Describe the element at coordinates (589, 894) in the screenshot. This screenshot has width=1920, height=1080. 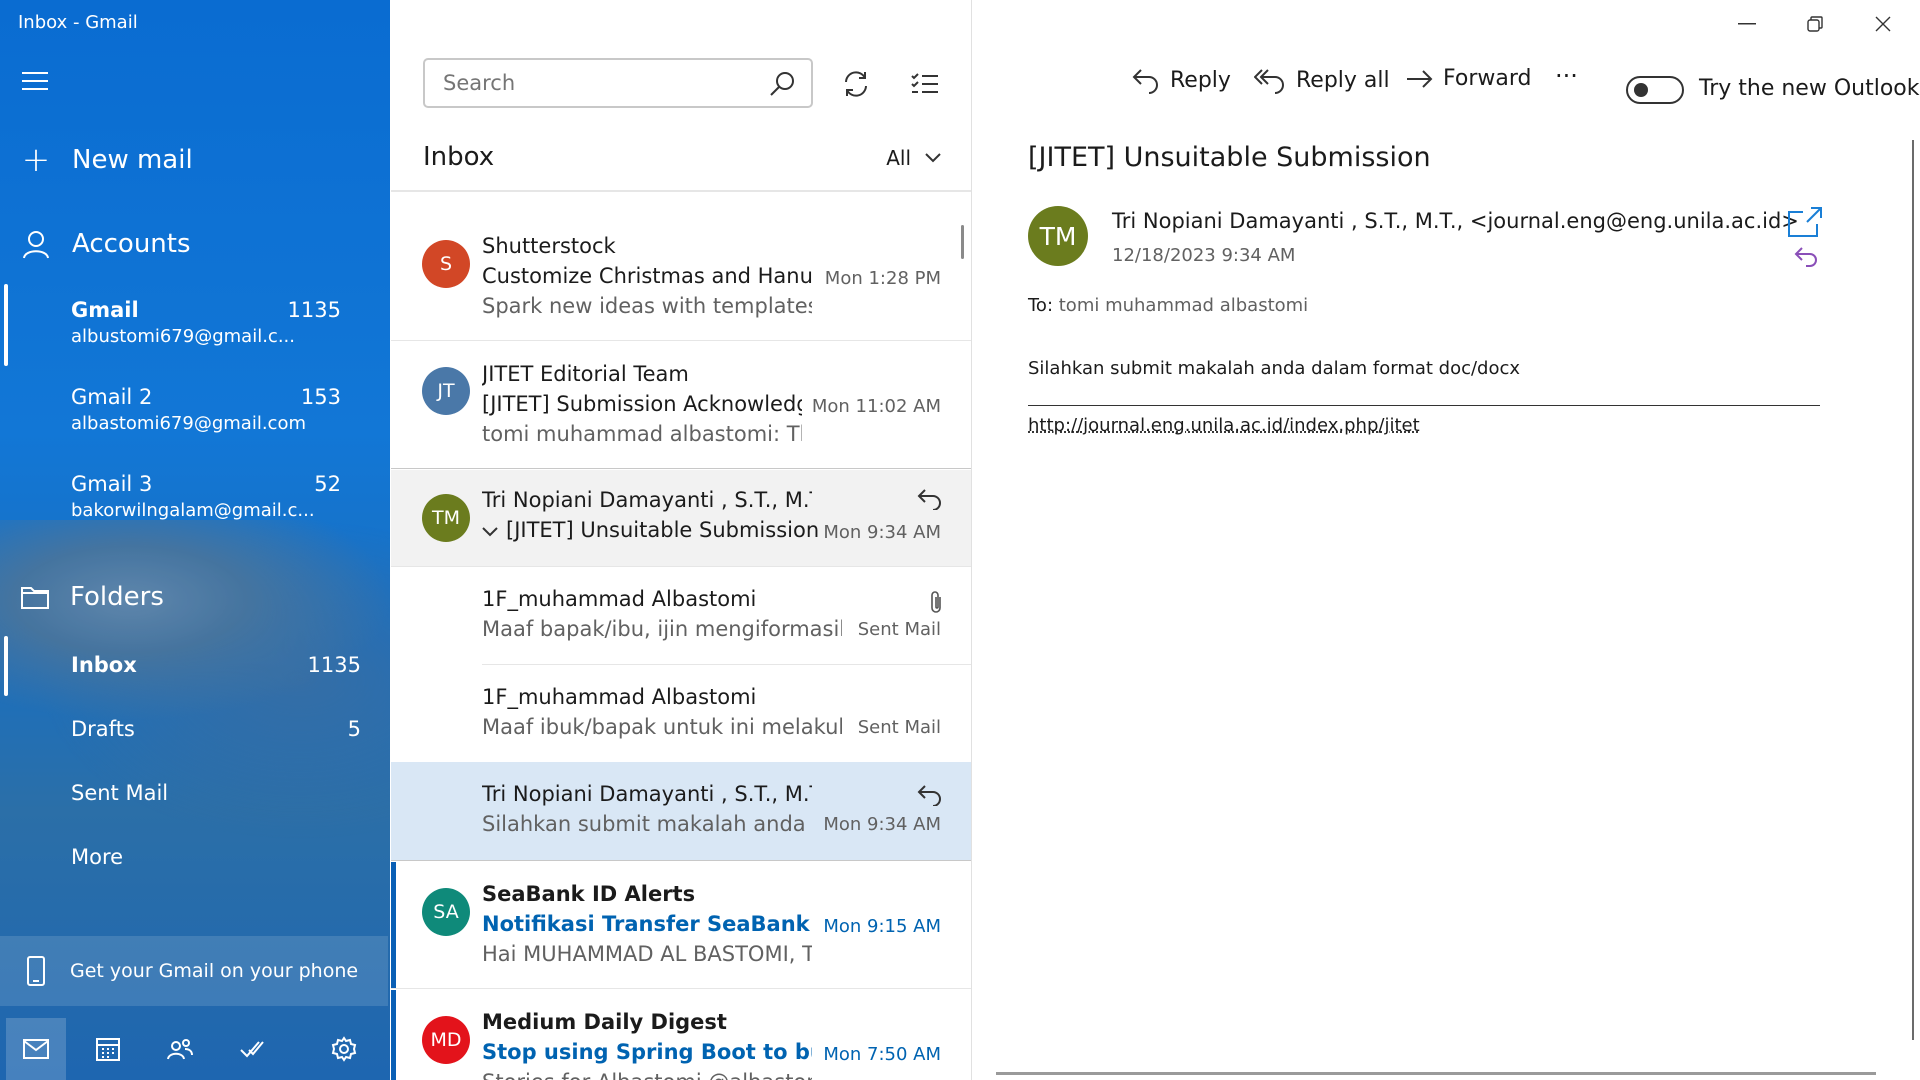
I see `message-sender: SeaBank ID Alerts` at that location.